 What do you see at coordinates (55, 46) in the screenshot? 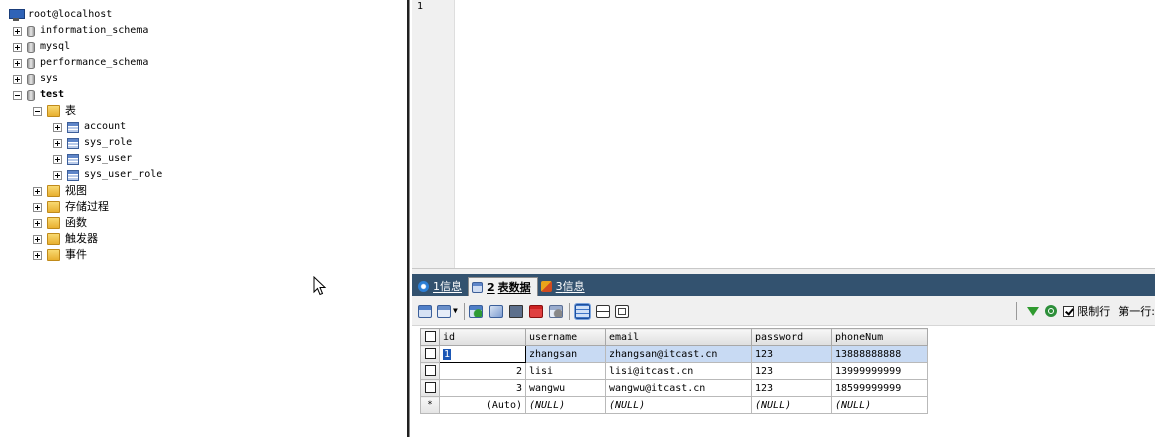
I see `db-label: mysql` at bounding box center [55, 46].